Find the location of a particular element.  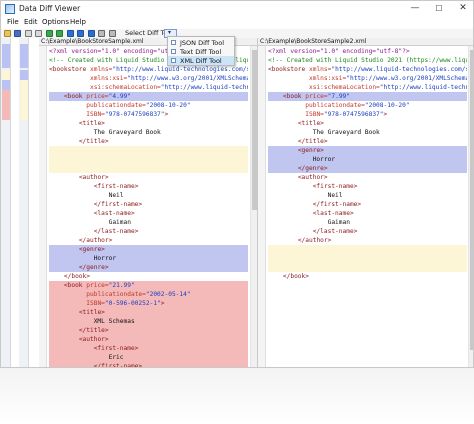

left-code-line: Eric is located at coordinates (148, 357).